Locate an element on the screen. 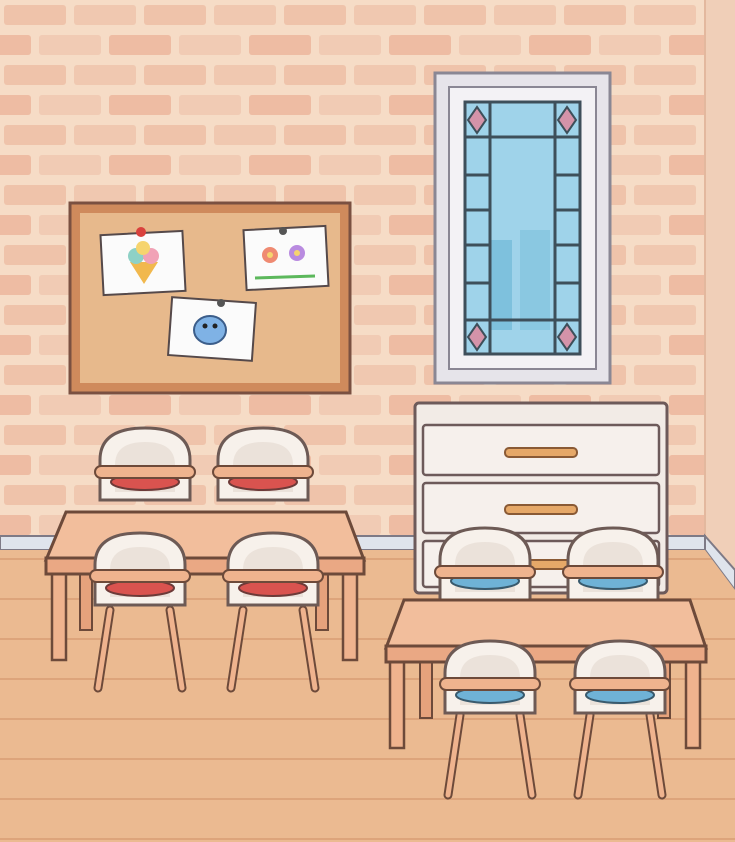  flowers-drawing is located at coordinates (286, 258).